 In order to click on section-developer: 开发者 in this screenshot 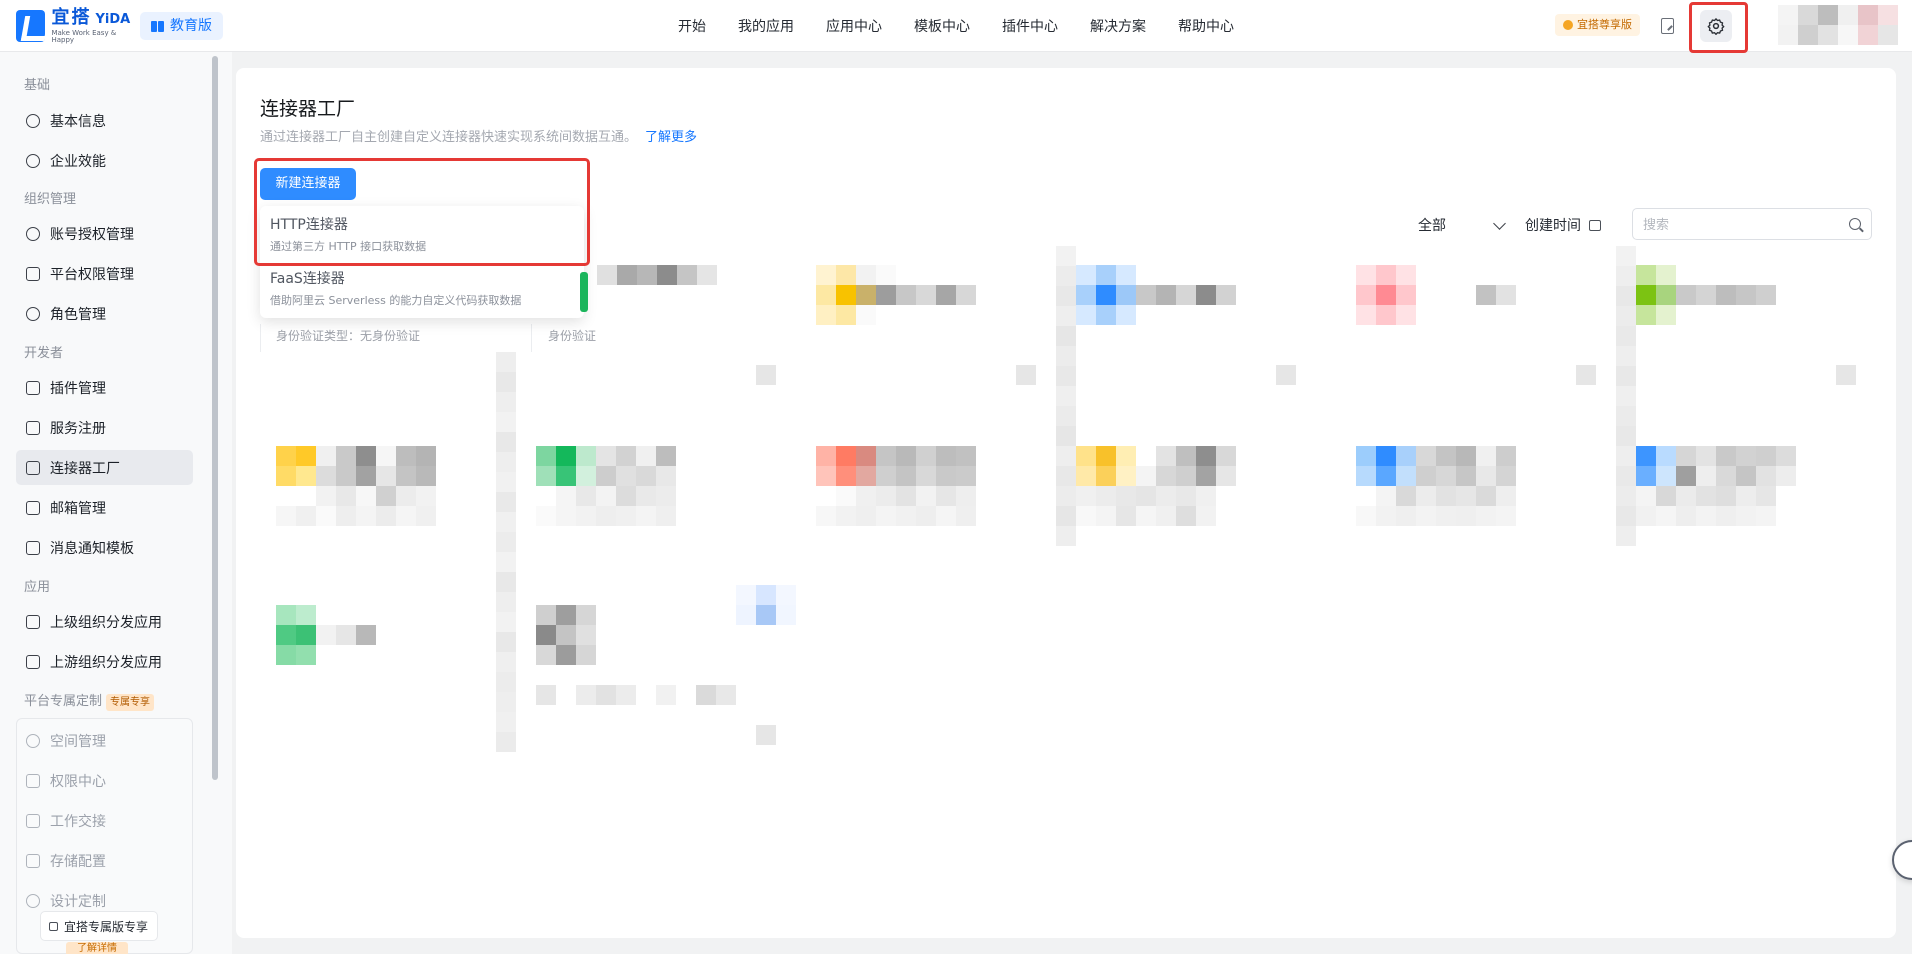, I will do `click(44, 353)`.